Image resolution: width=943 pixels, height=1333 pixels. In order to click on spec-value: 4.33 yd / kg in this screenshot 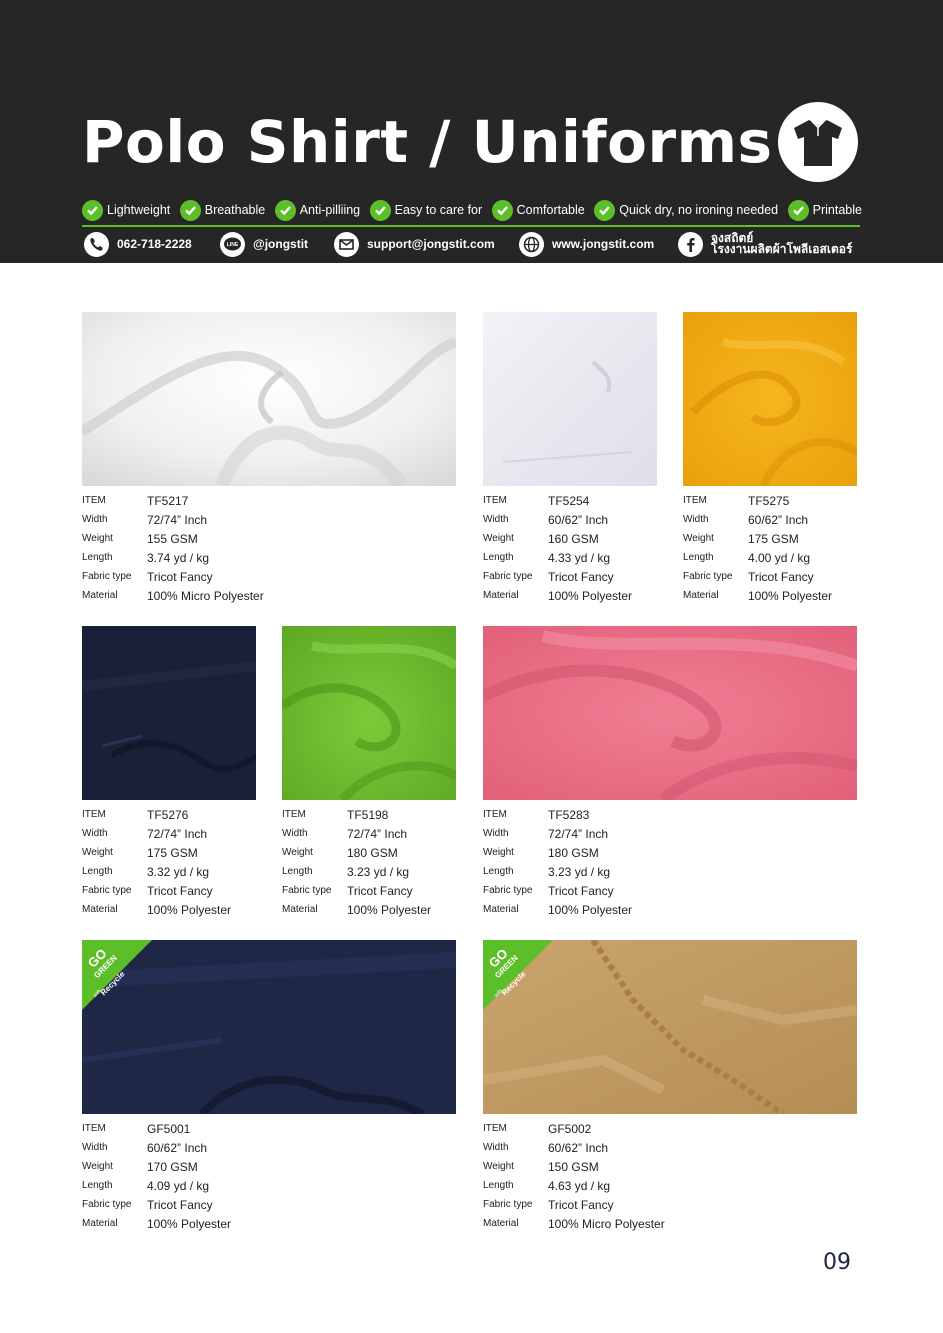, I will do `click(579, 557)`.